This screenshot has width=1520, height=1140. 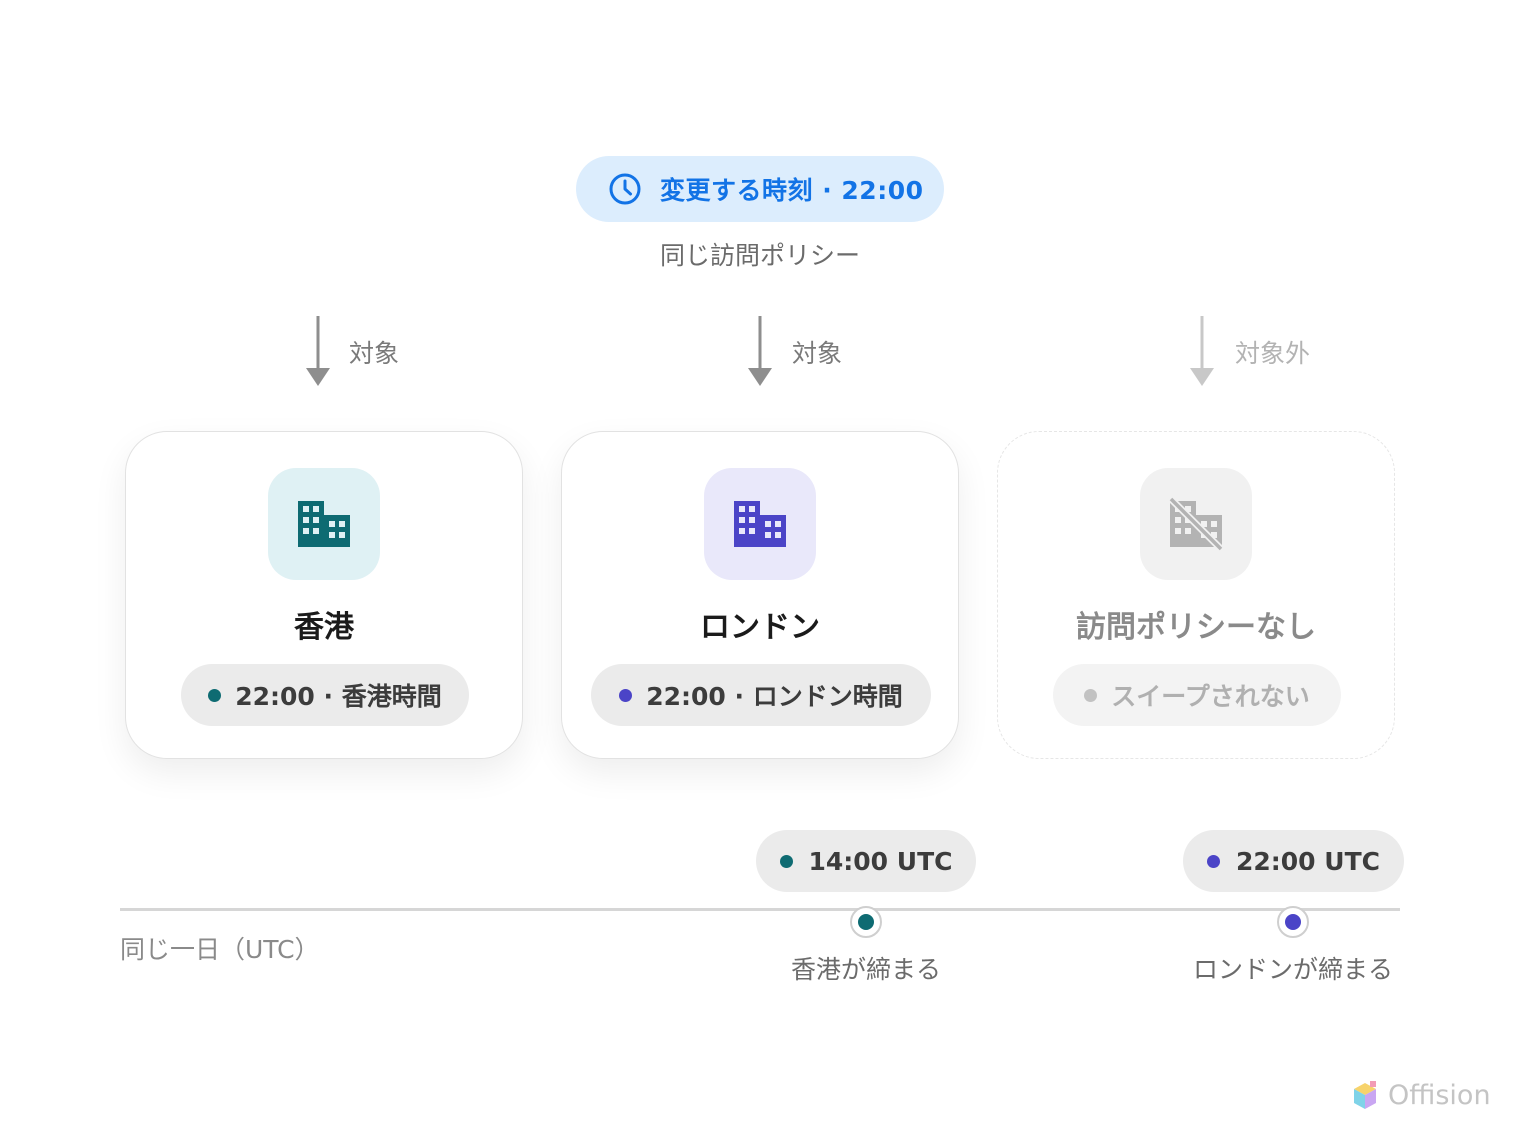 What do you see at coordinates (1292, 969) in the screenshot?
I see `timeline-event-label: ロンドンが締まる` at bounding box center [1292, 969].